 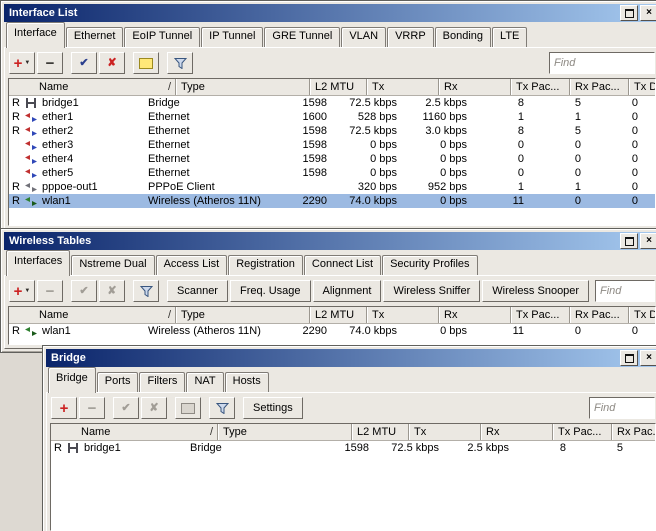 I want to click on tab-access-list: Access List, so click(x=191, y=265).